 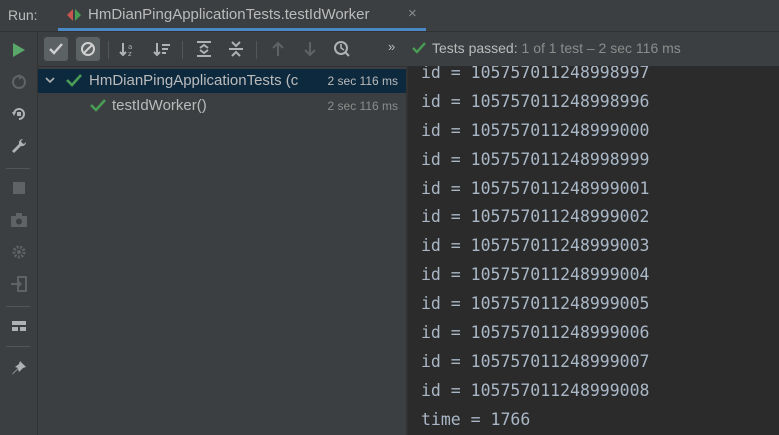 What do you see at coordinates (19, 50) in the screenshot?
I see `rerun-icon` at bounding box center [19, 50].